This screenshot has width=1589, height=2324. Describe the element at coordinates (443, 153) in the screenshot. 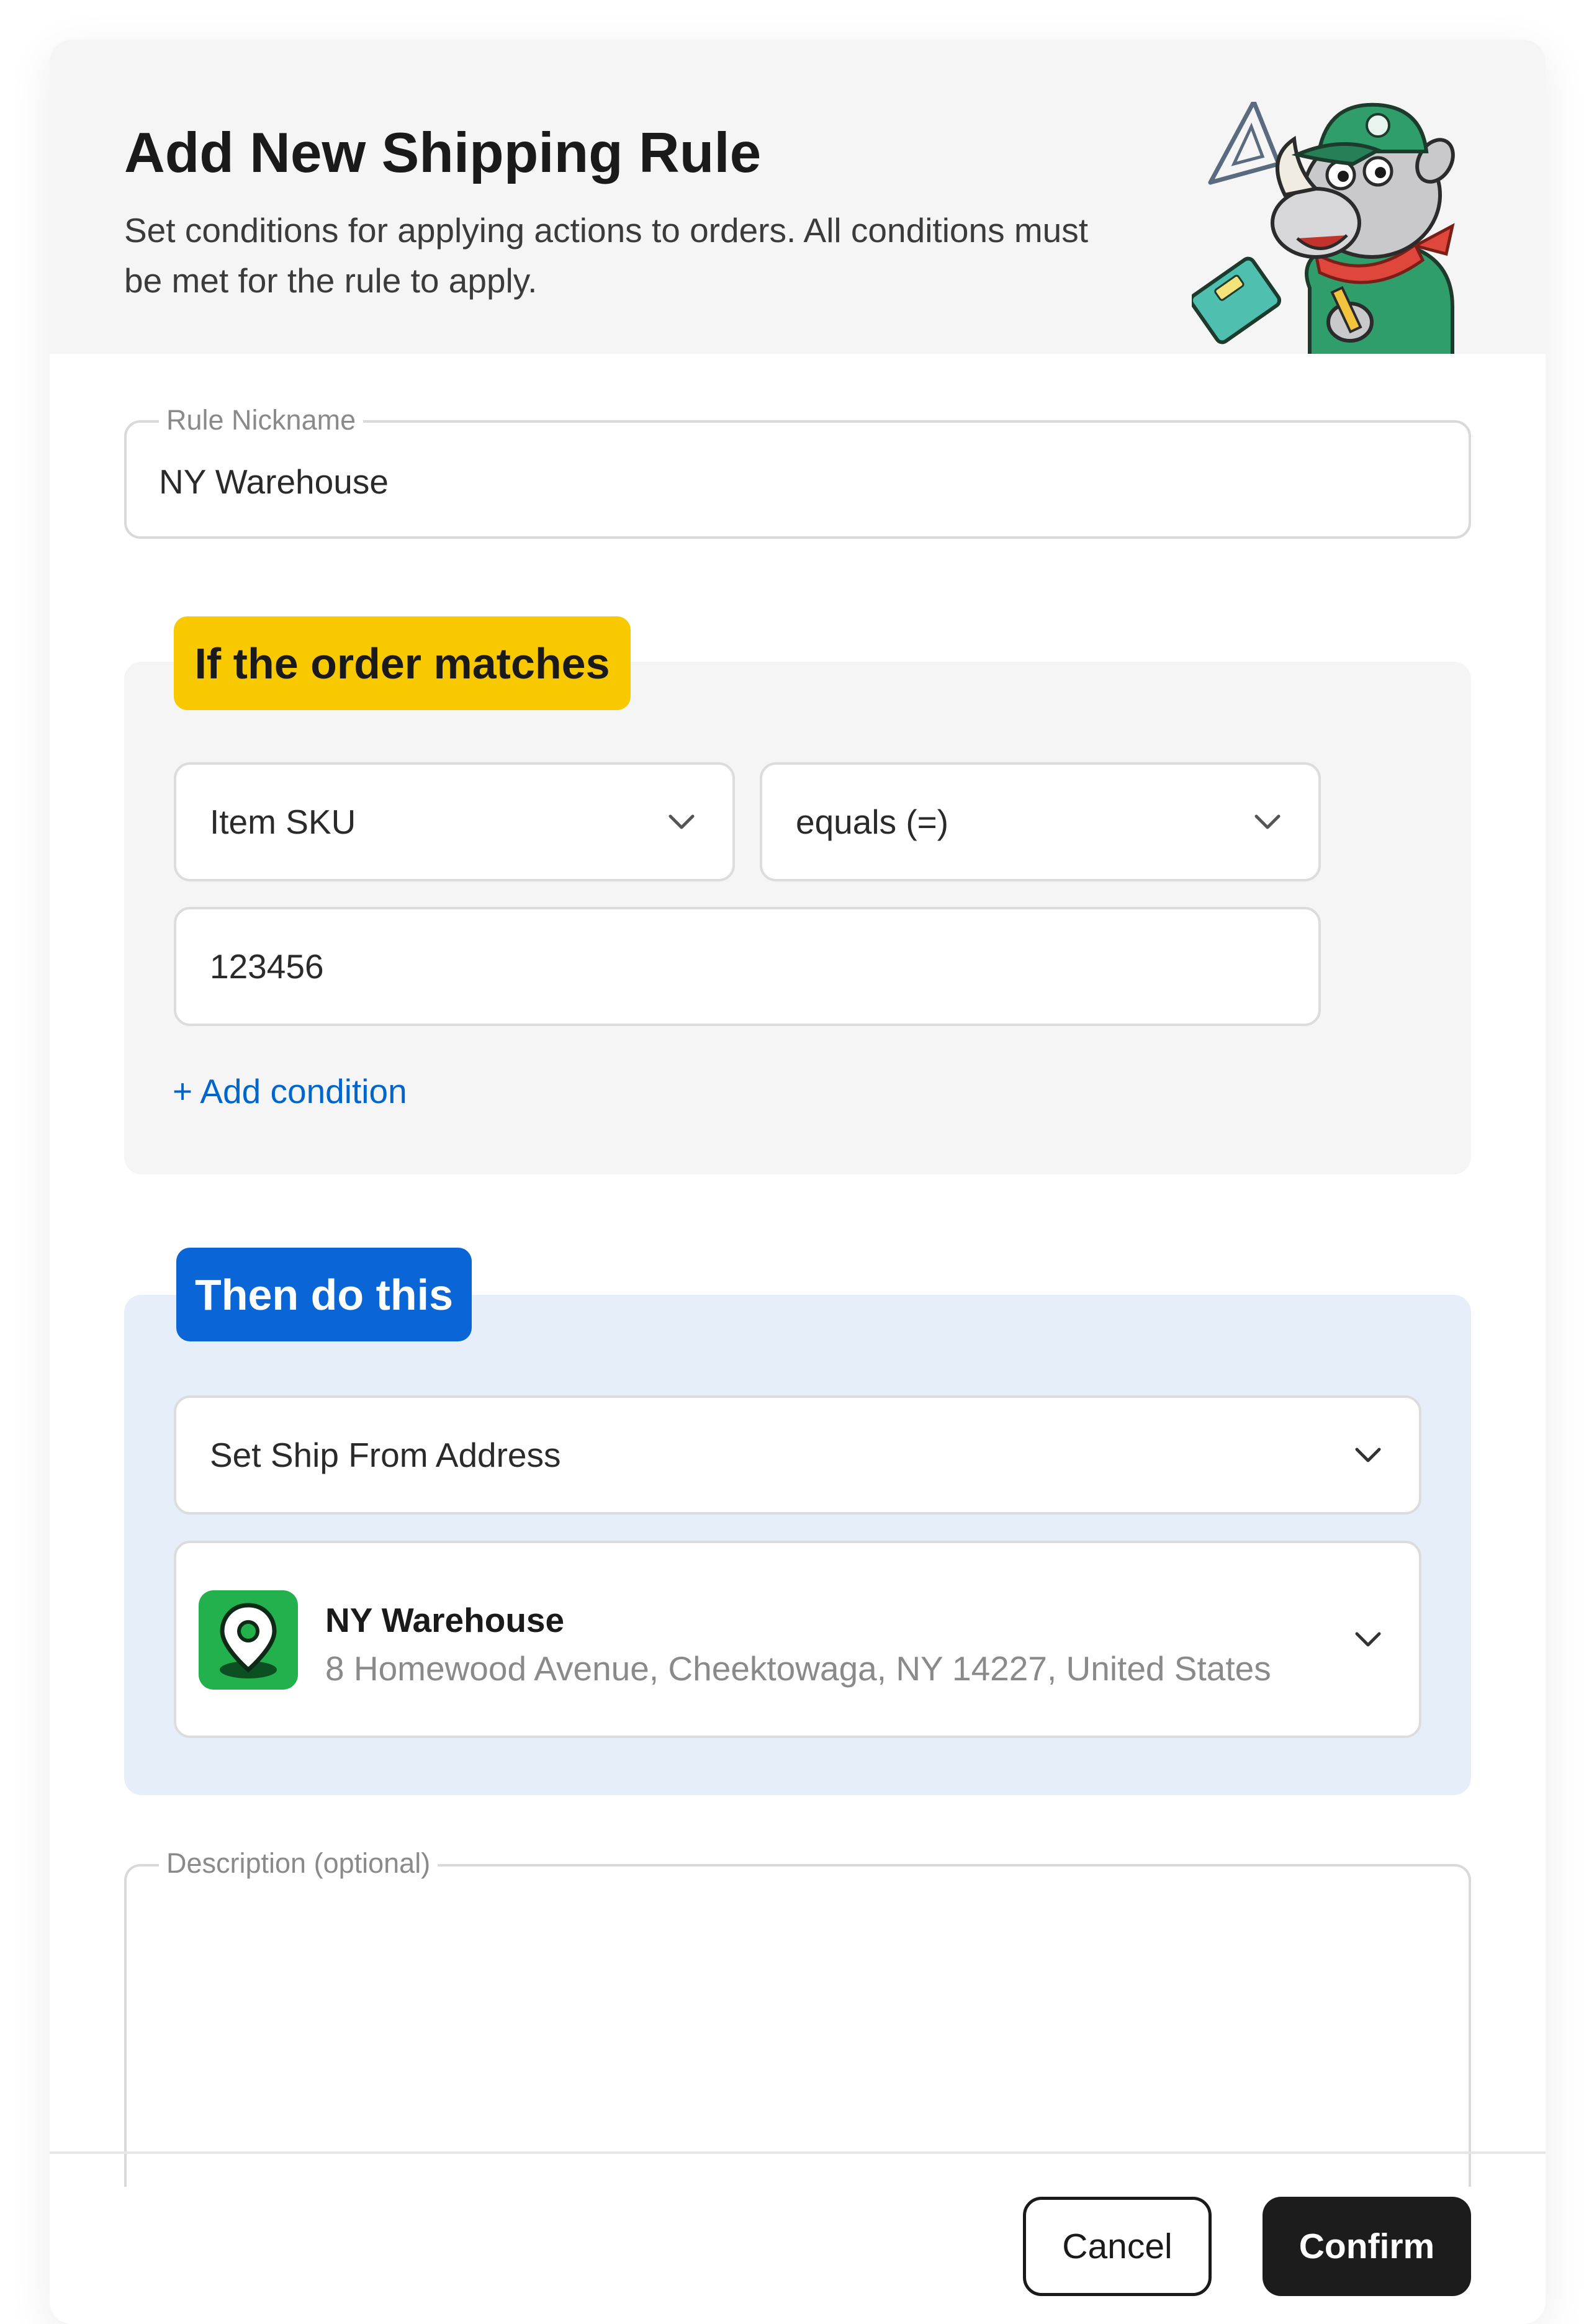

I see `dialog-title: Add New Shipping Rule` at that location.